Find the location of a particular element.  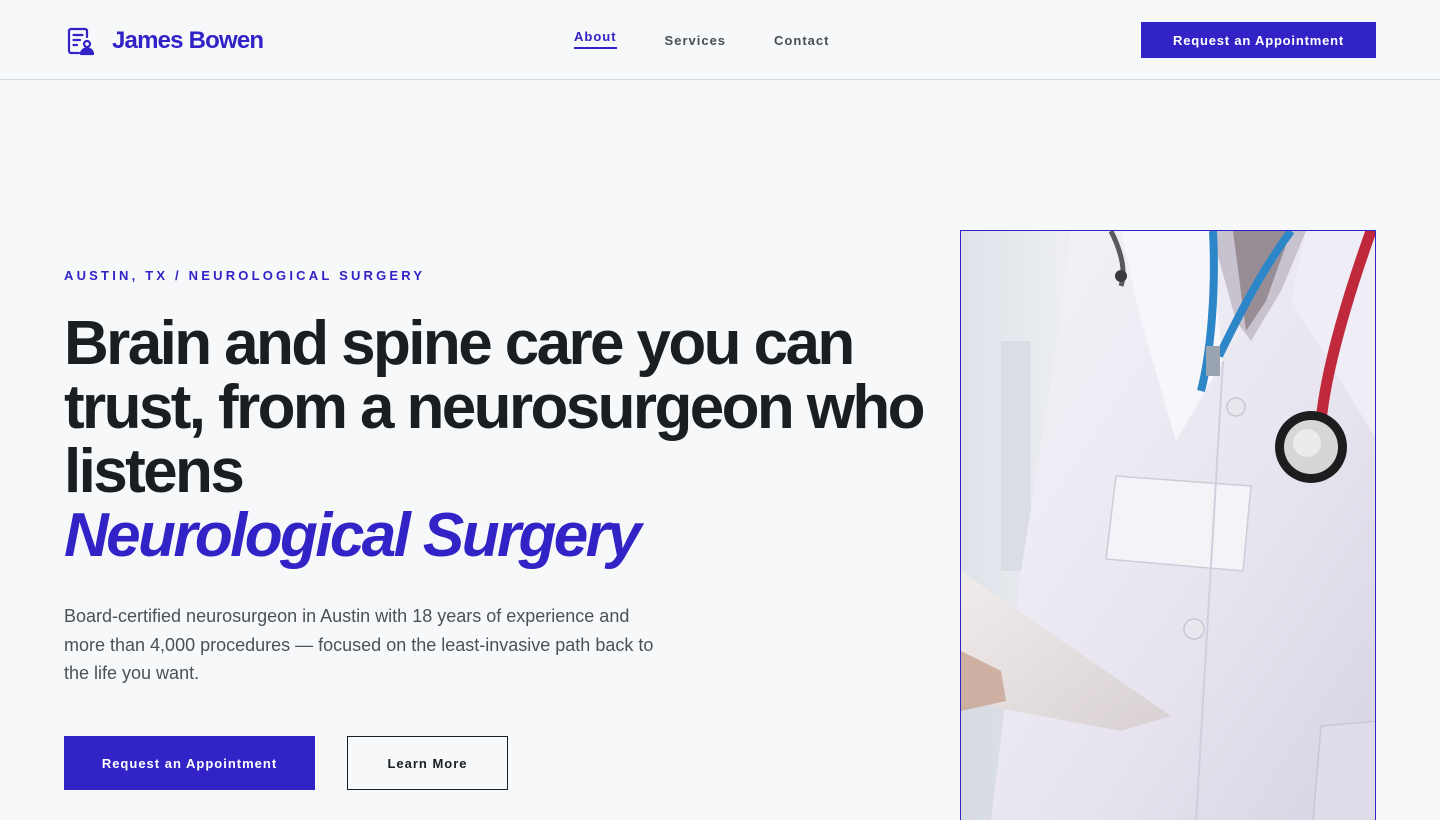

nav-link-about: About is located at coordinates (595, 38).